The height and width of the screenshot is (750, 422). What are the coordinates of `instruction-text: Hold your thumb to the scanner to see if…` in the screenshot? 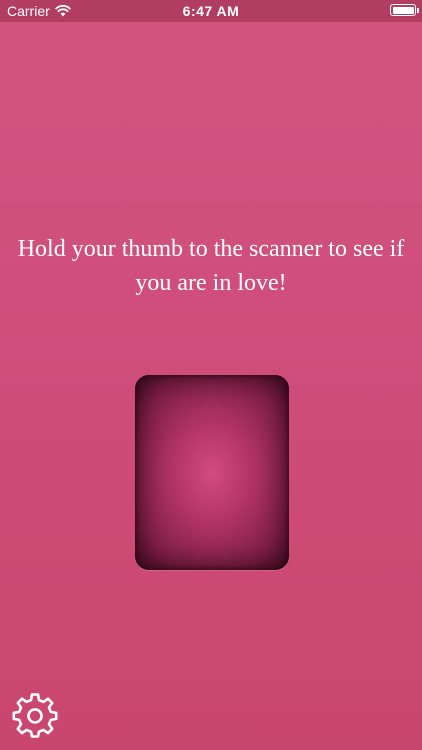 It's located at (211, 266).